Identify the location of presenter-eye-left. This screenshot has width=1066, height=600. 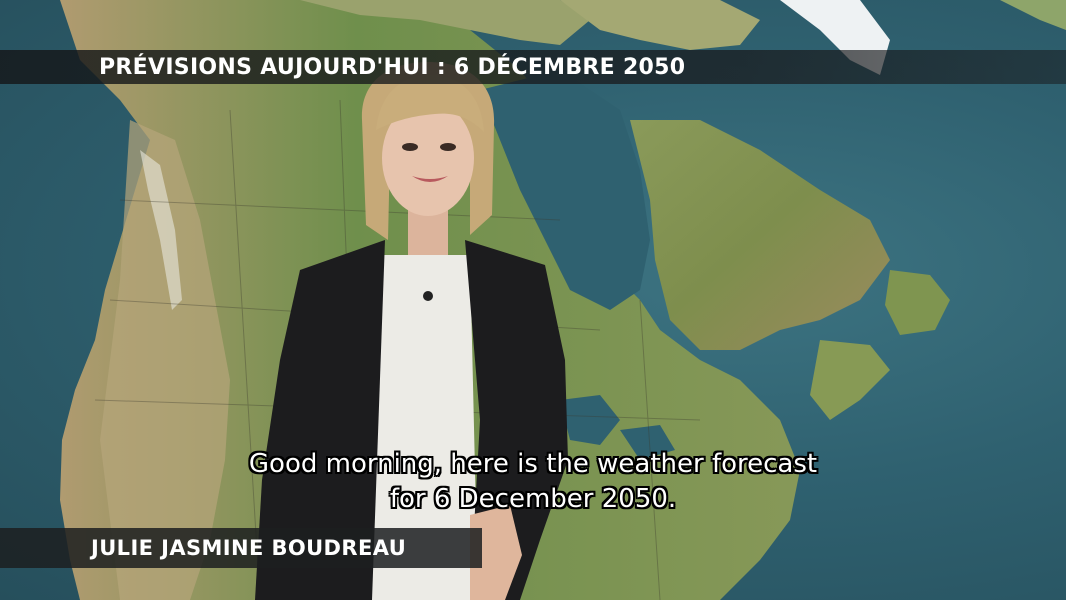
(410, 147).